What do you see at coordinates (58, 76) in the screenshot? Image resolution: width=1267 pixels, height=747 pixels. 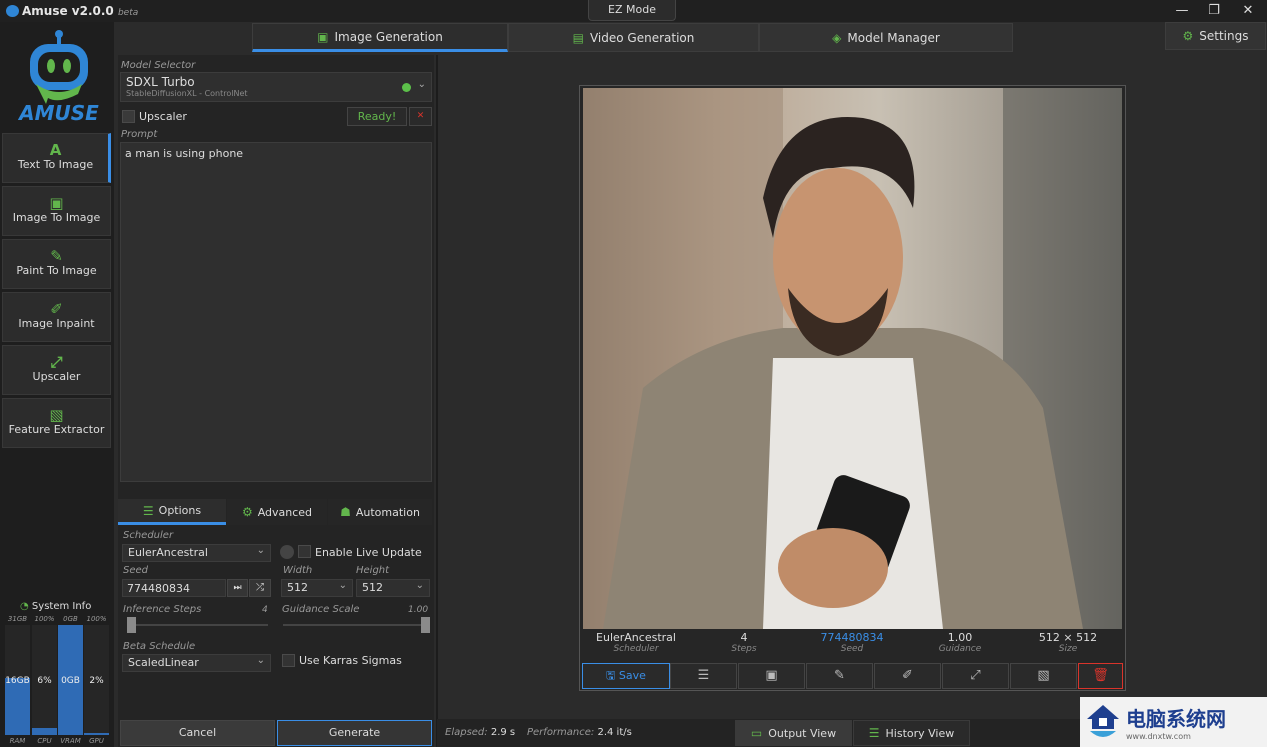 I see `amuse-logo: AMUSE` at bounding box center [58, 76].